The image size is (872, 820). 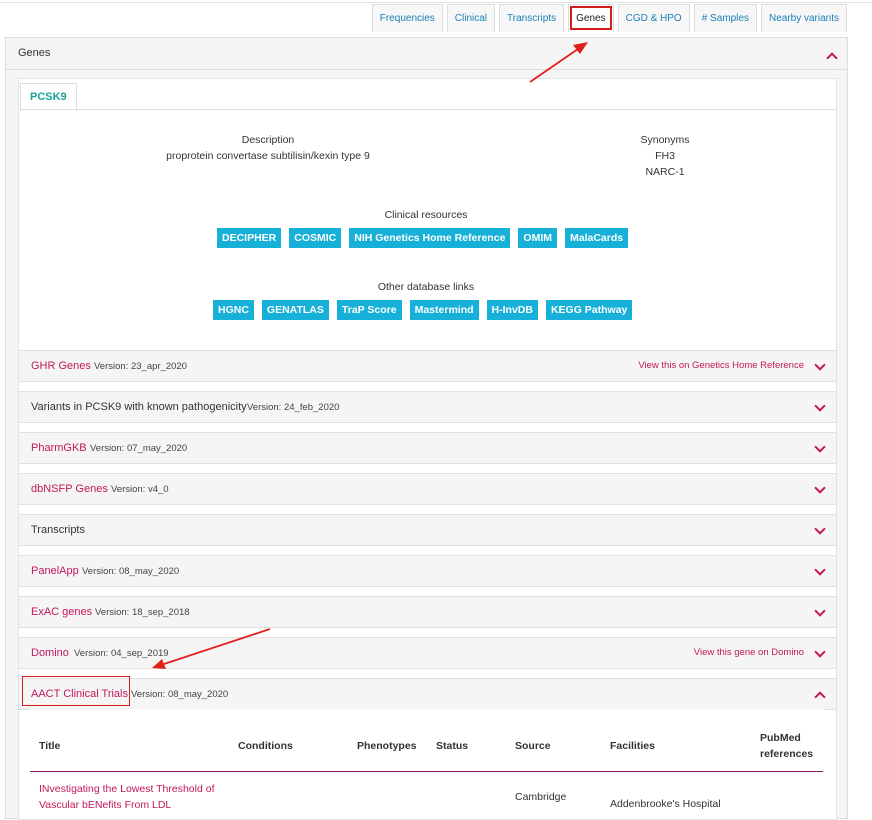 I want to click on tab-nearby-variants: Nearby variants, so click(x=803, y=18).